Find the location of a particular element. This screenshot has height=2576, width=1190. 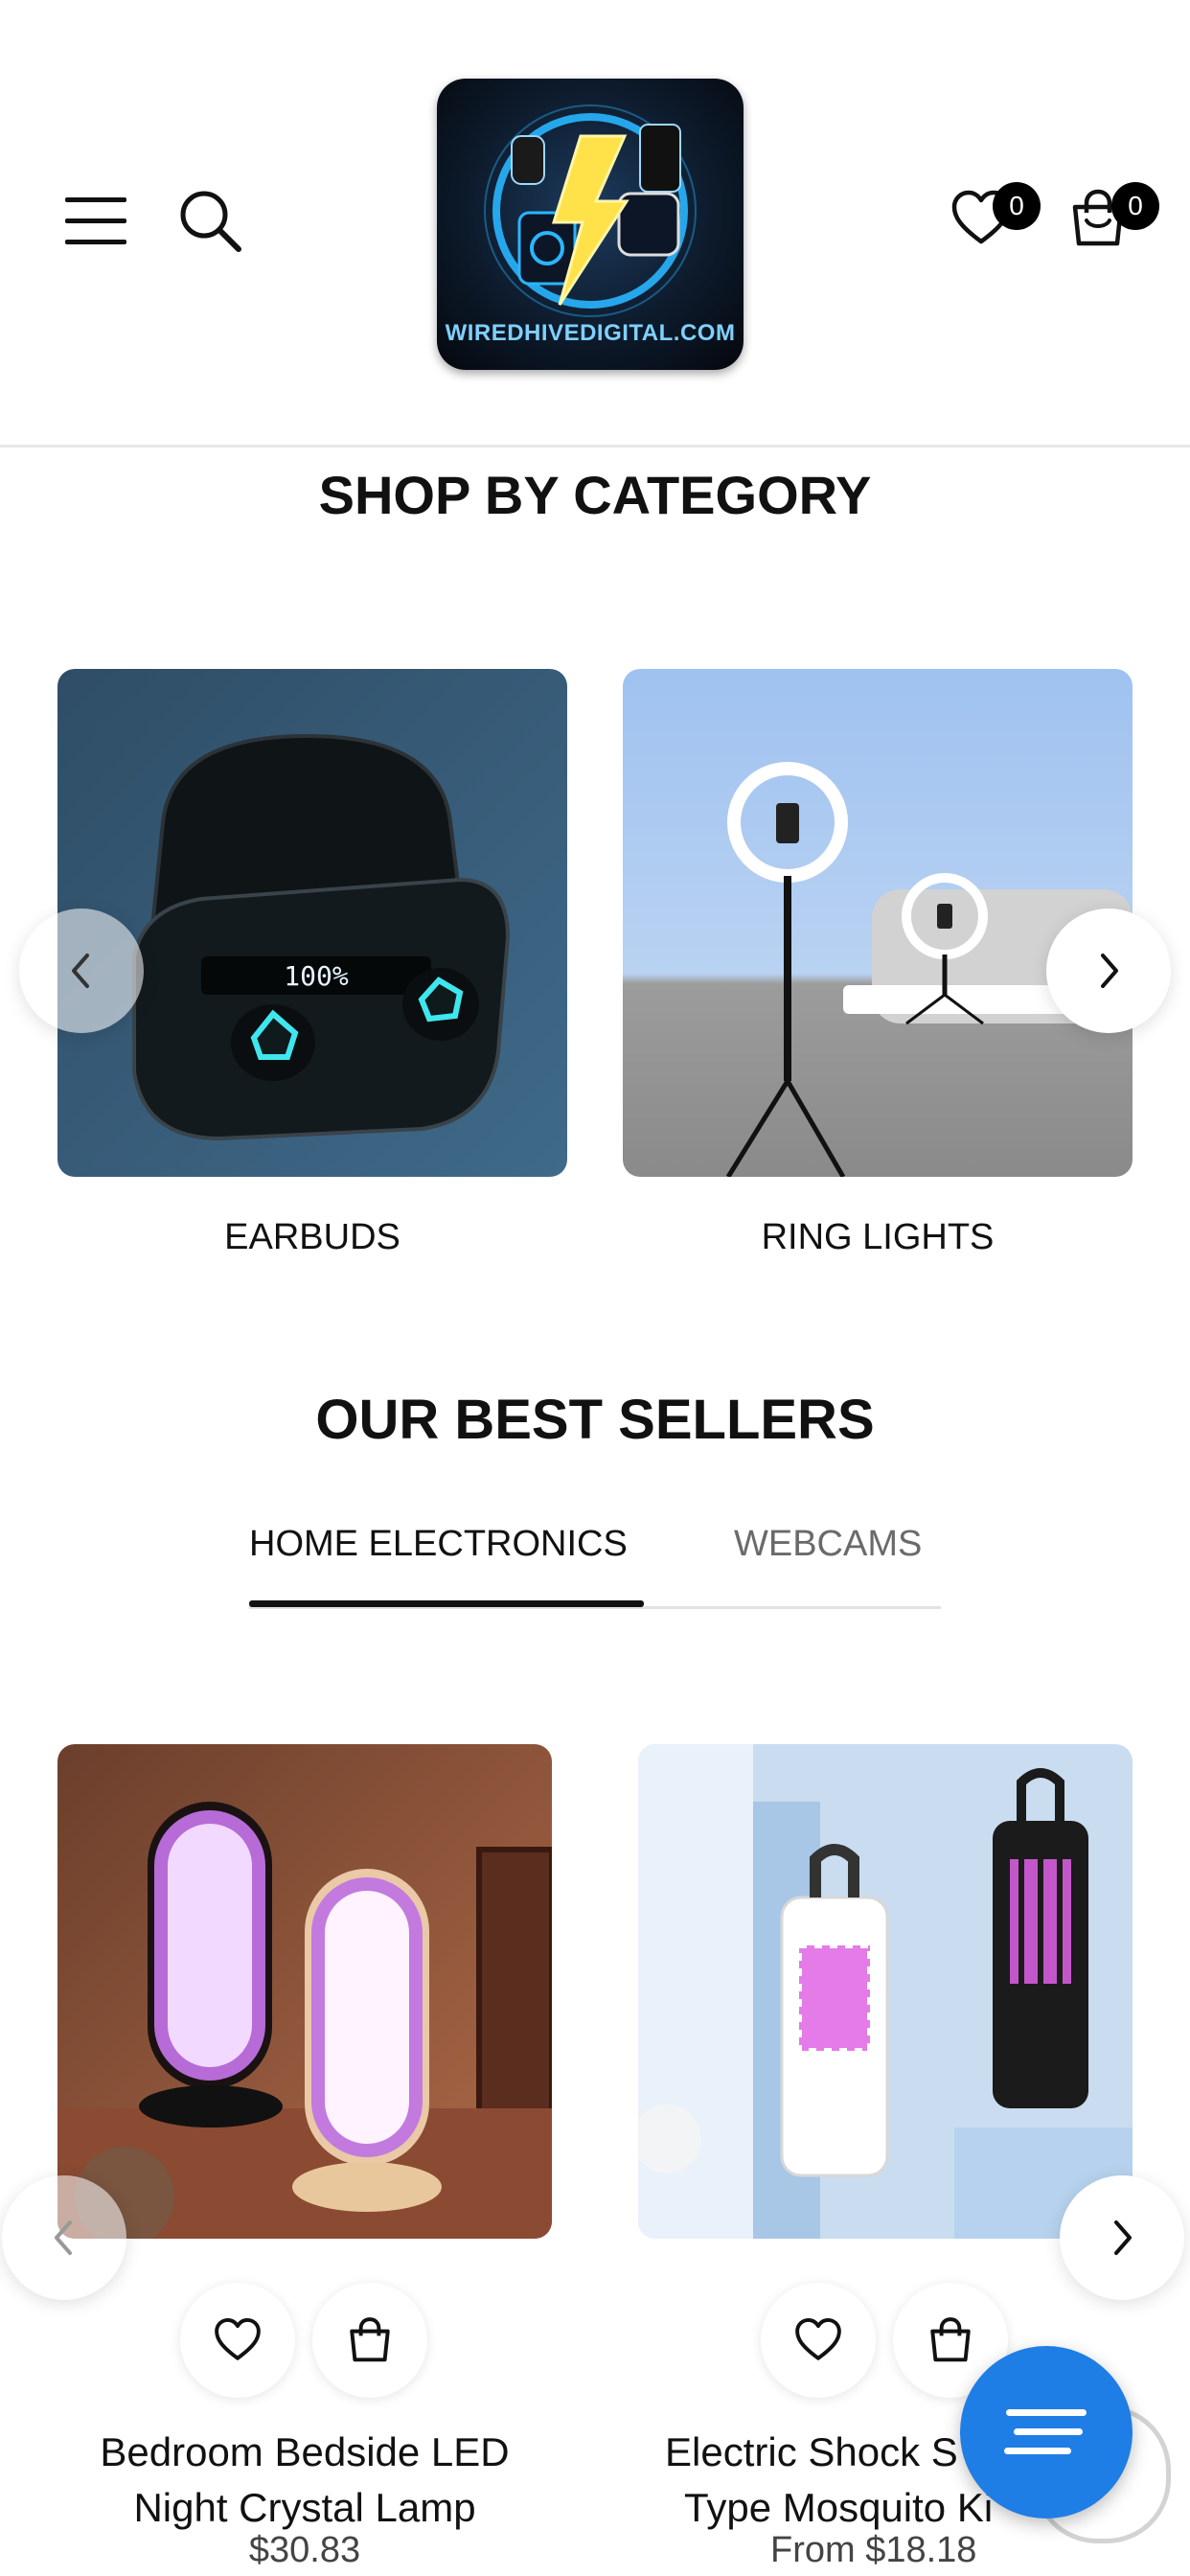

earbuds-image: 100% is located at coordinates (312, 923).